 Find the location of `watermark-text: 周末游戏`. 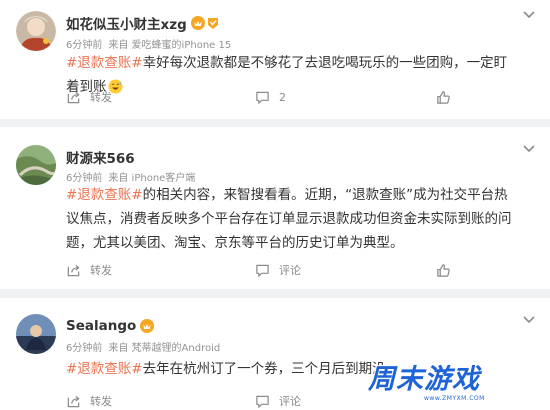

watermark-text: 周末游戏 is located at coordinates (424, 379).